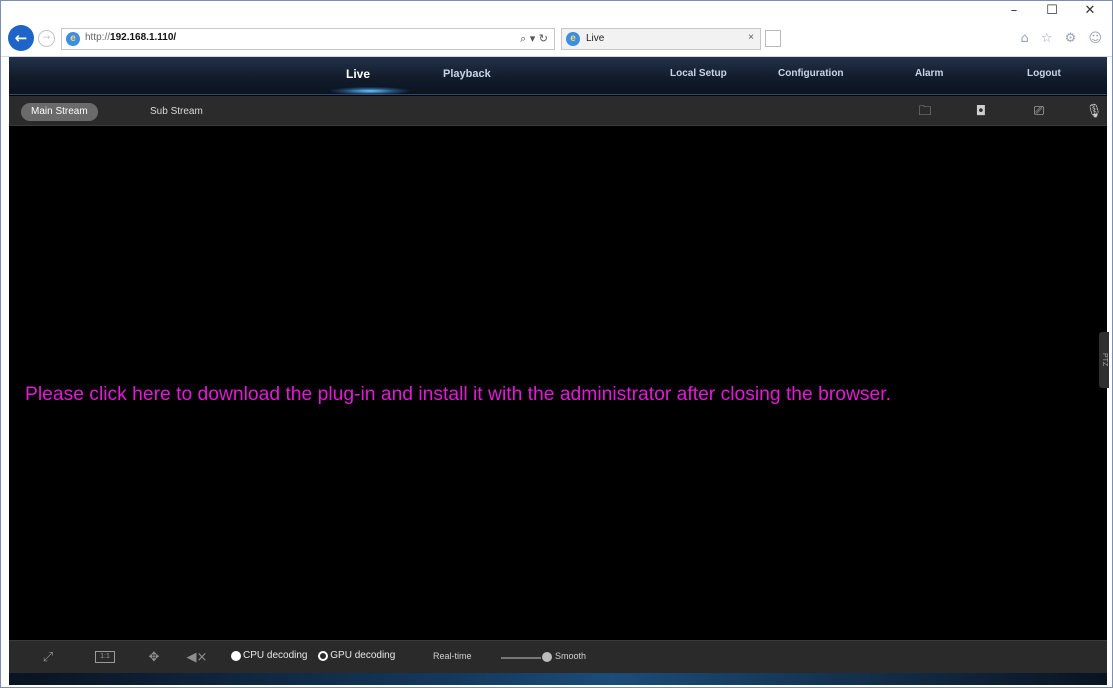 Image resolution: width=1113 pixels, height=688 pixels. I want to click on nav-live: Live, so click(358, 74).